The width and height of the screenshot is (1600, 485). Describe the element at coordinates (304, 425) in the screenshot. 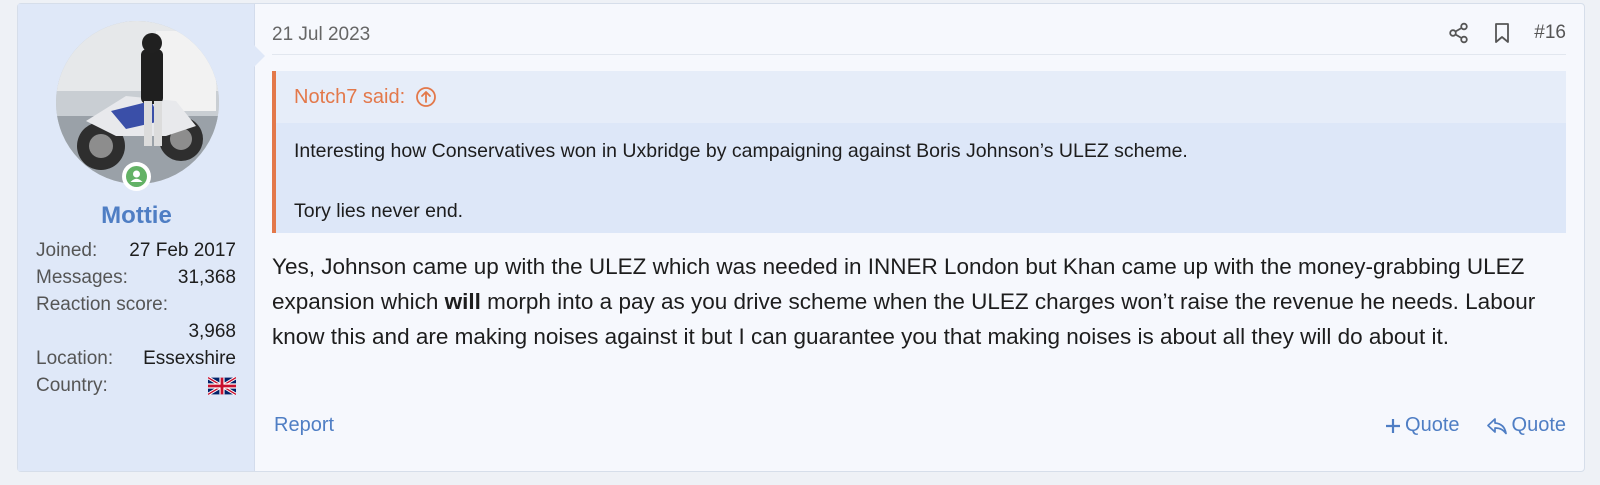

I see `report-link: Report` at that location.